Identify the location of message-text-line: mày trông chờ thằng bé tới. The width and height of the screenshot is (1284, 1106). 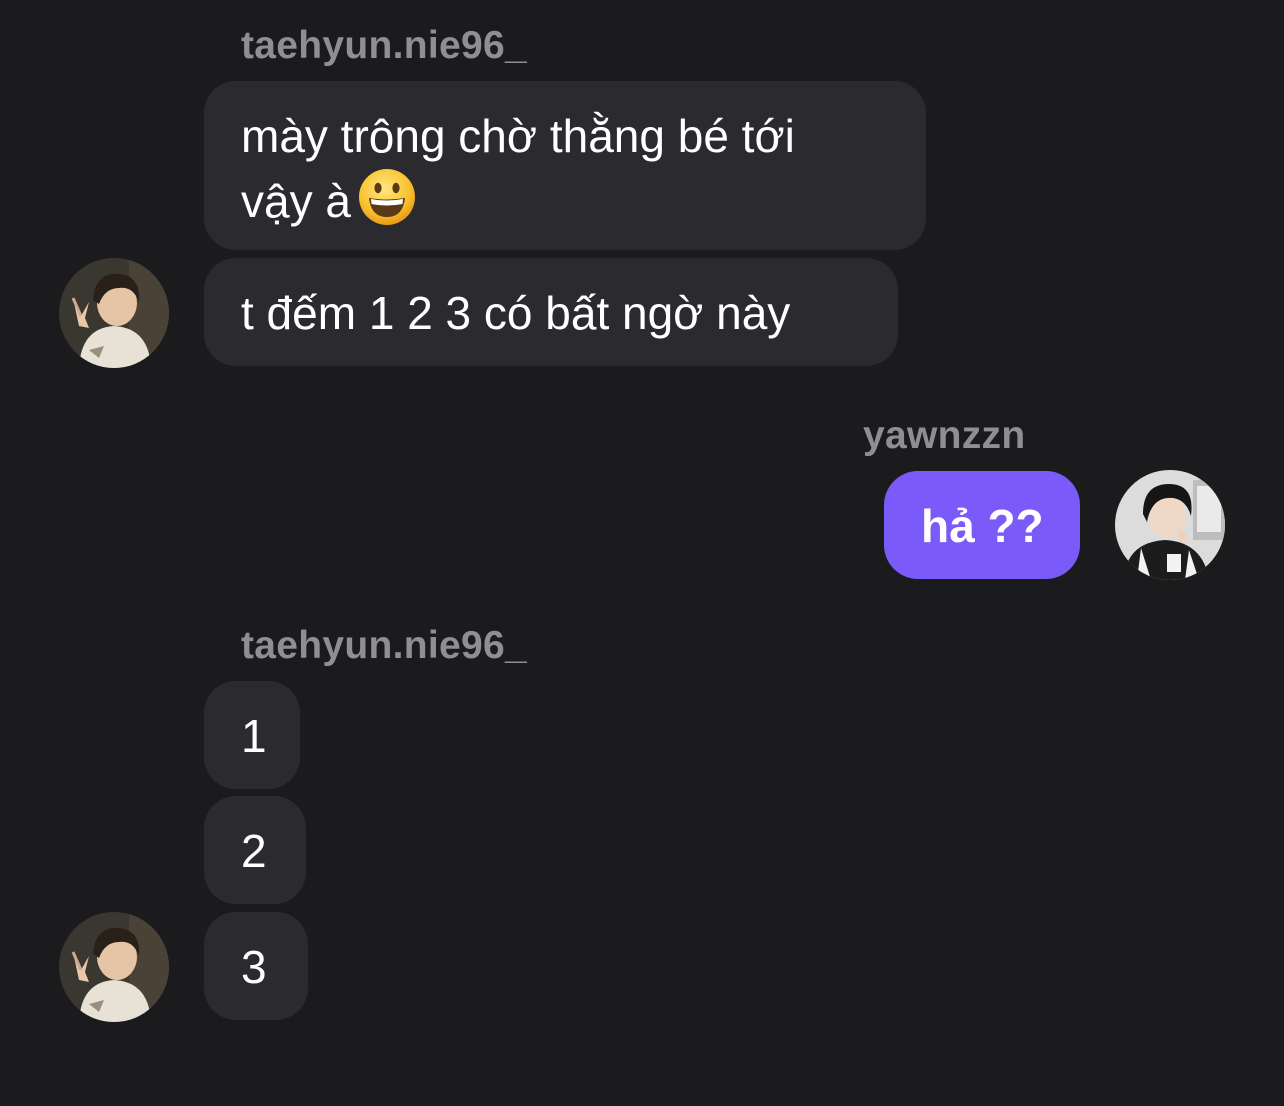
(518, 136).